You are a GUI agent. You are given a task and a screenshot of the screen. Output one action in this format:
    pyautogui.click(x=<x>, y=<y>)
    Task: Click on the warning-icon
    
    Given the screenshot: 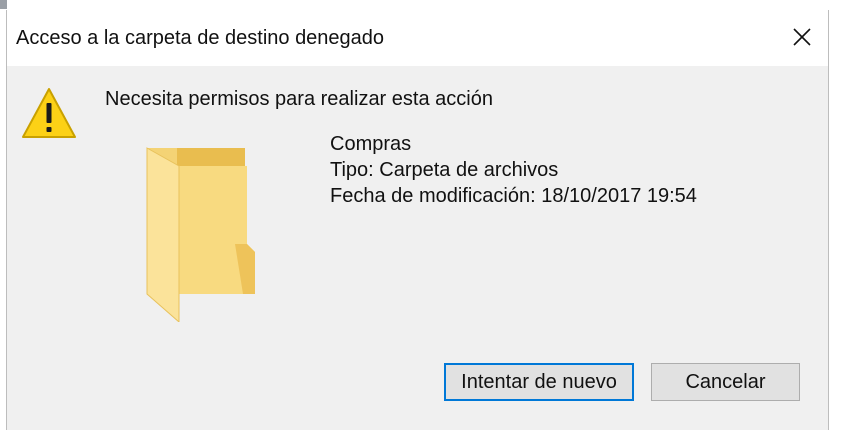 What is the action you would take?
    pyautogui.click(x=49, y=113)
    